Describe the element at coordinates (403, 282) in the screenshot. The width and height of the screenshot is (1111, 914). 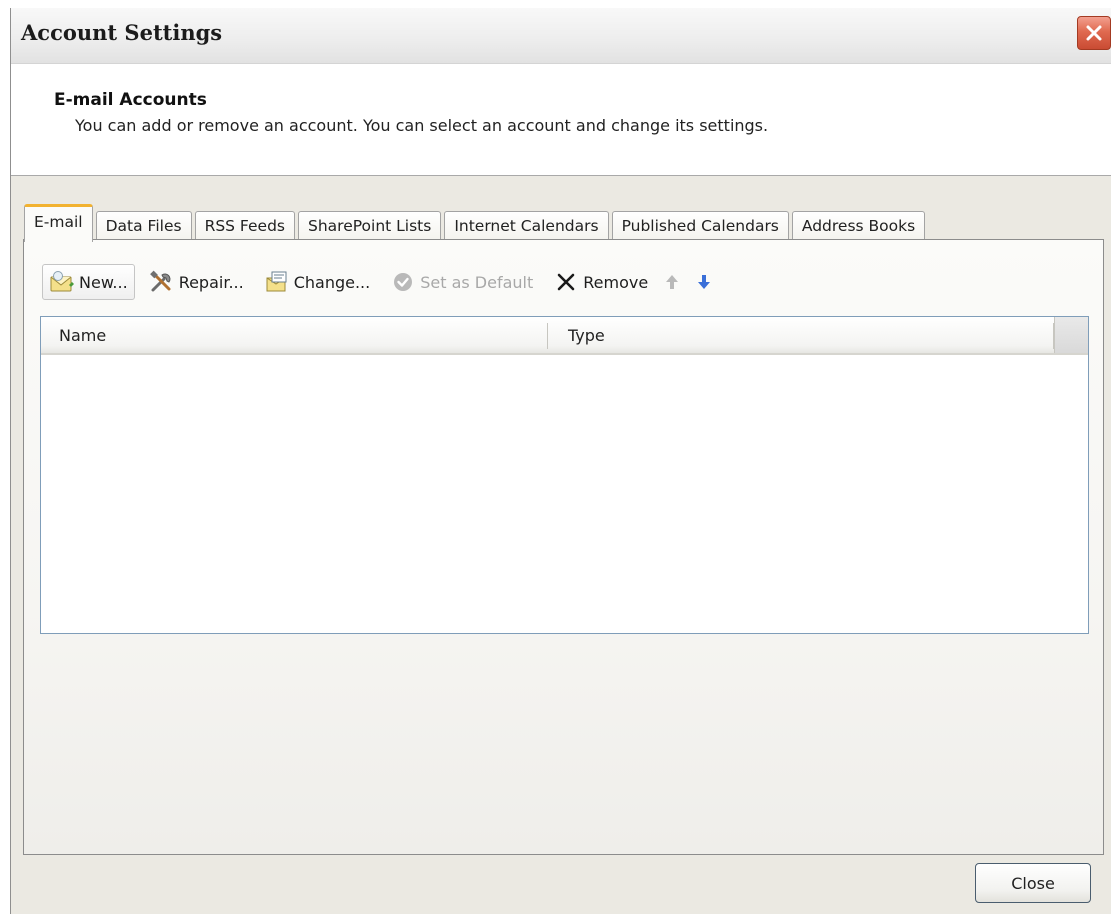
I see `set-default-icon` at that location.